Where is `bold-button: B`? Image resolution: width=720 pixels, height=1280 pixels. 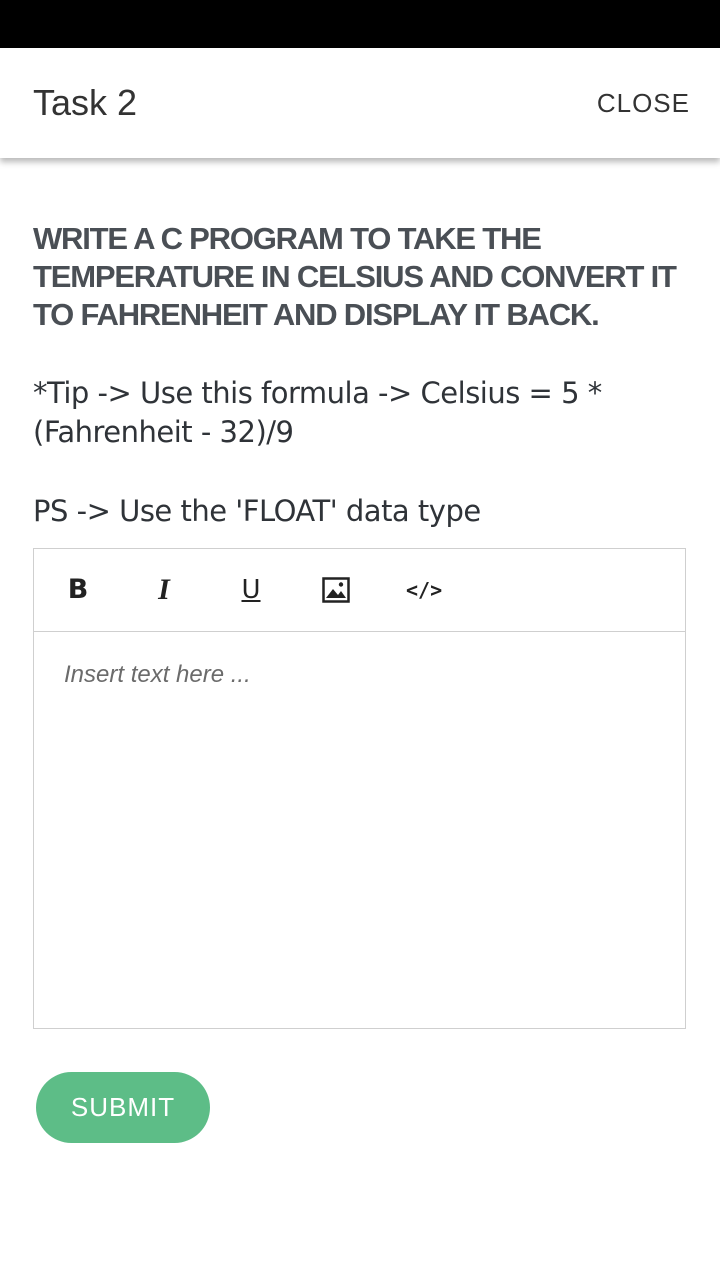
bold-button: B is located at coordinates (78, 590).